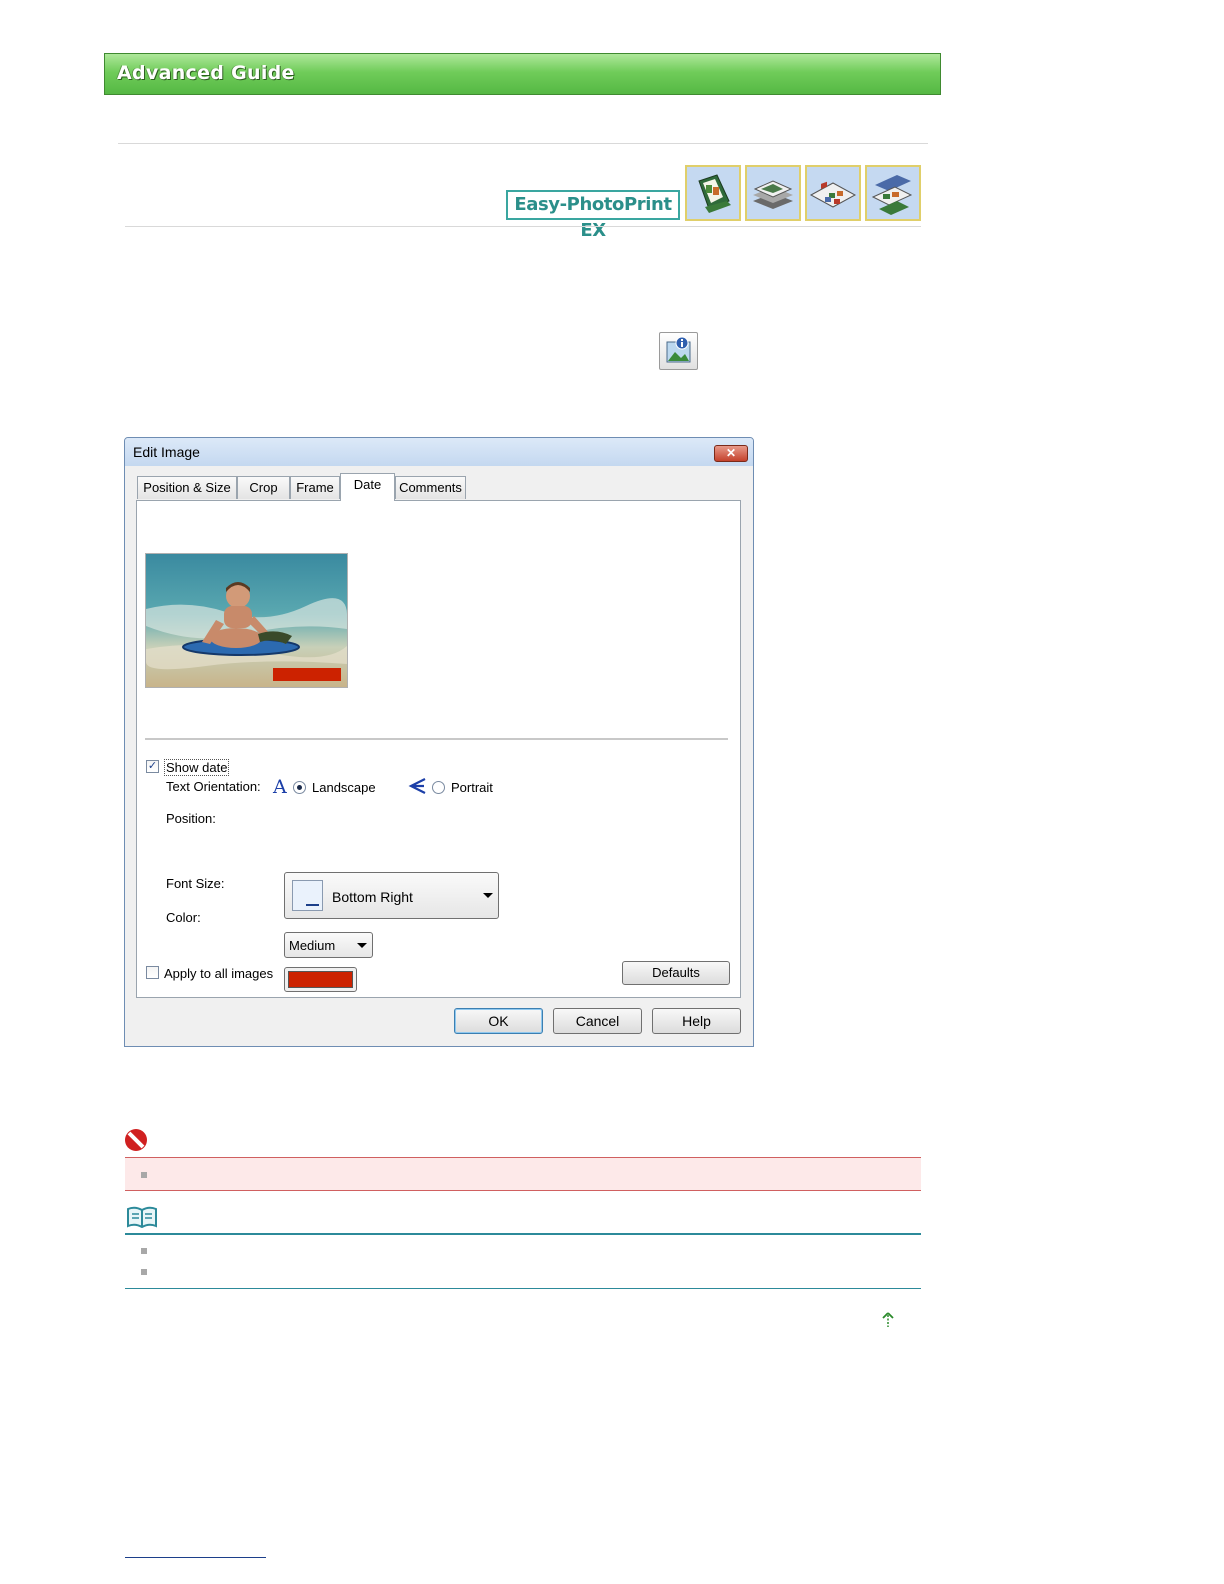  What do you see at coordinates (678, 351) in the screenshot?
I see `image-info-icon` at bounding box center [678, 351].